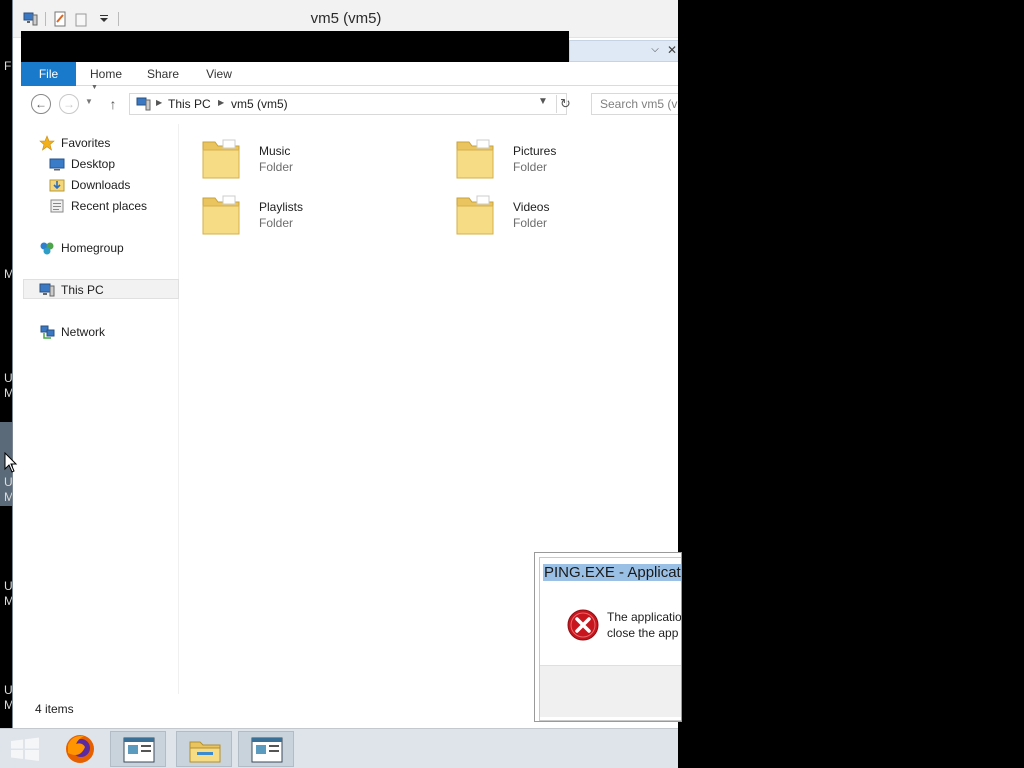  I want to click on taskbar-file-explorer, so click(204, 749).